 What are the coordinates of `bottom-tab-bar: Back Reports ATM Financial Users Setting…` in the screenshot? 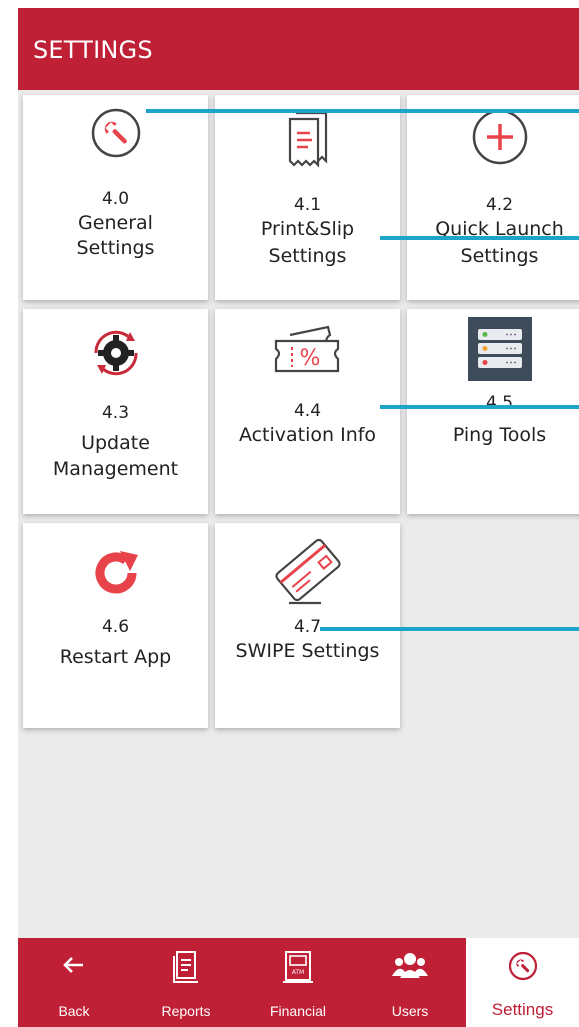 It's located at (298, 982).